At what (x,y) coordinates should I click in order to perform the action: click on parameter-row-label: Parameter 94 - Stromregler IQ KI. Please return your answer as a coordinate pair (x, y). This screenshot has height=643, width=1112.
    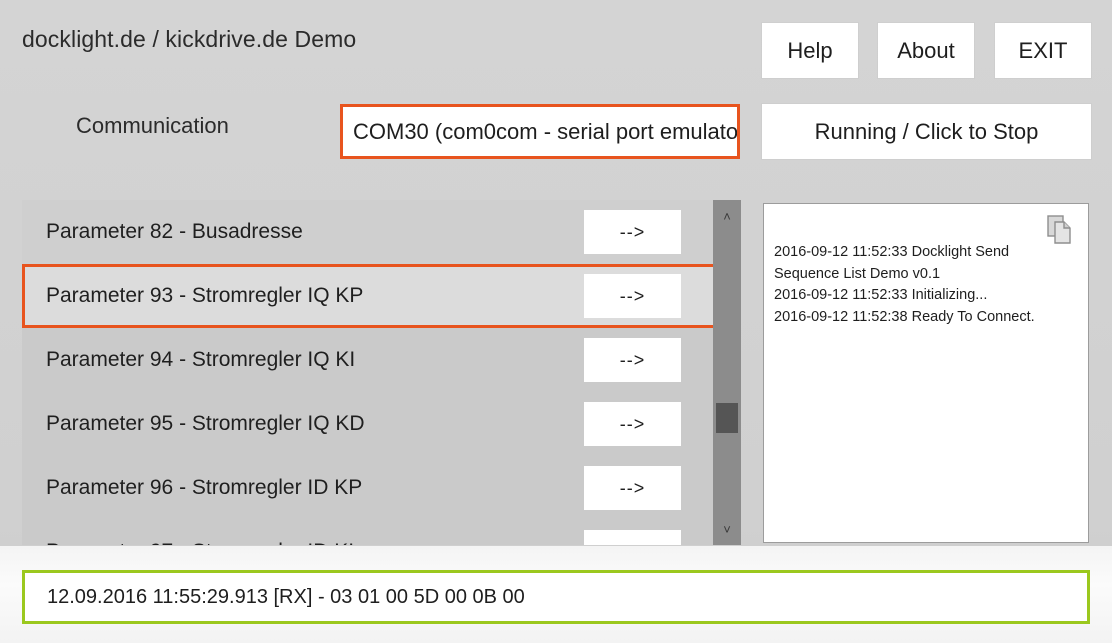
    Looking at the image, I should click on (201, 359).